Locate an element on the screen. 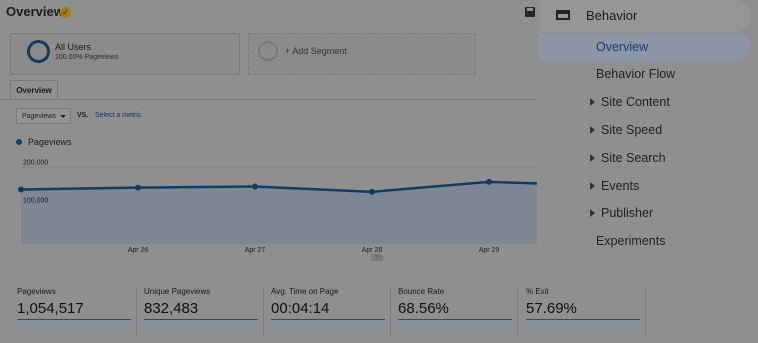 This screenshot has height=343, width=758. metric-value: 57.69% is located at coordinates (551, 308).